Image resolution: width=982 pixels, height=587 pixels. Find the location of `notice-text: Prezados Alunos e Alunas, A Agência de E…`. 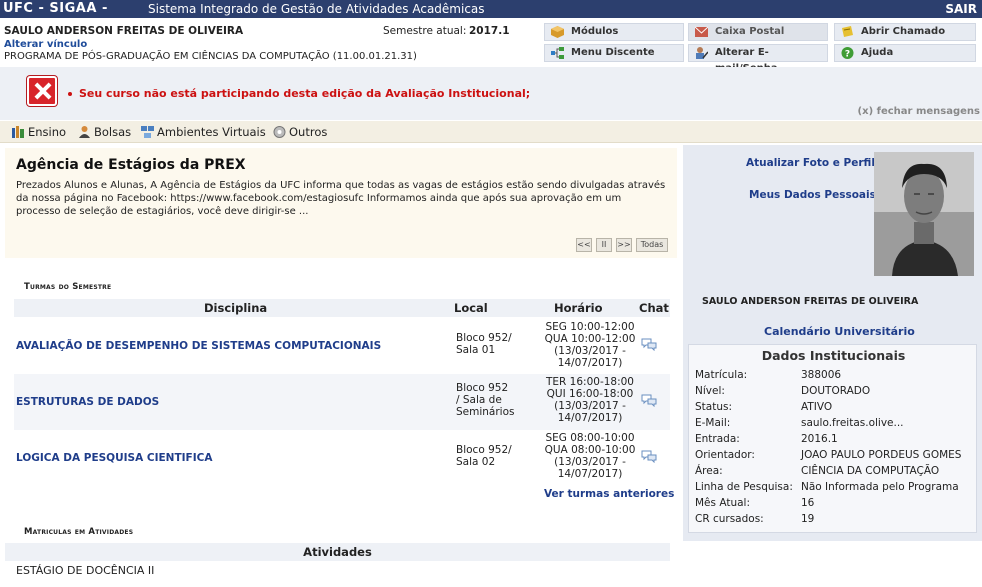

notice-text: Prezados Alunos e Alunas, A Agência de E… is located at coordinates (341, 198).